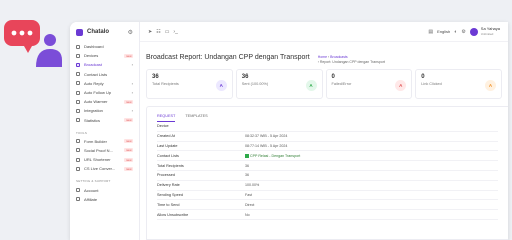 This screenshot has height=240, width=512. What do you see at coordinates (247, 214) in the screenshot?
I see `detail-value: No` at bounding box center [247, 214].